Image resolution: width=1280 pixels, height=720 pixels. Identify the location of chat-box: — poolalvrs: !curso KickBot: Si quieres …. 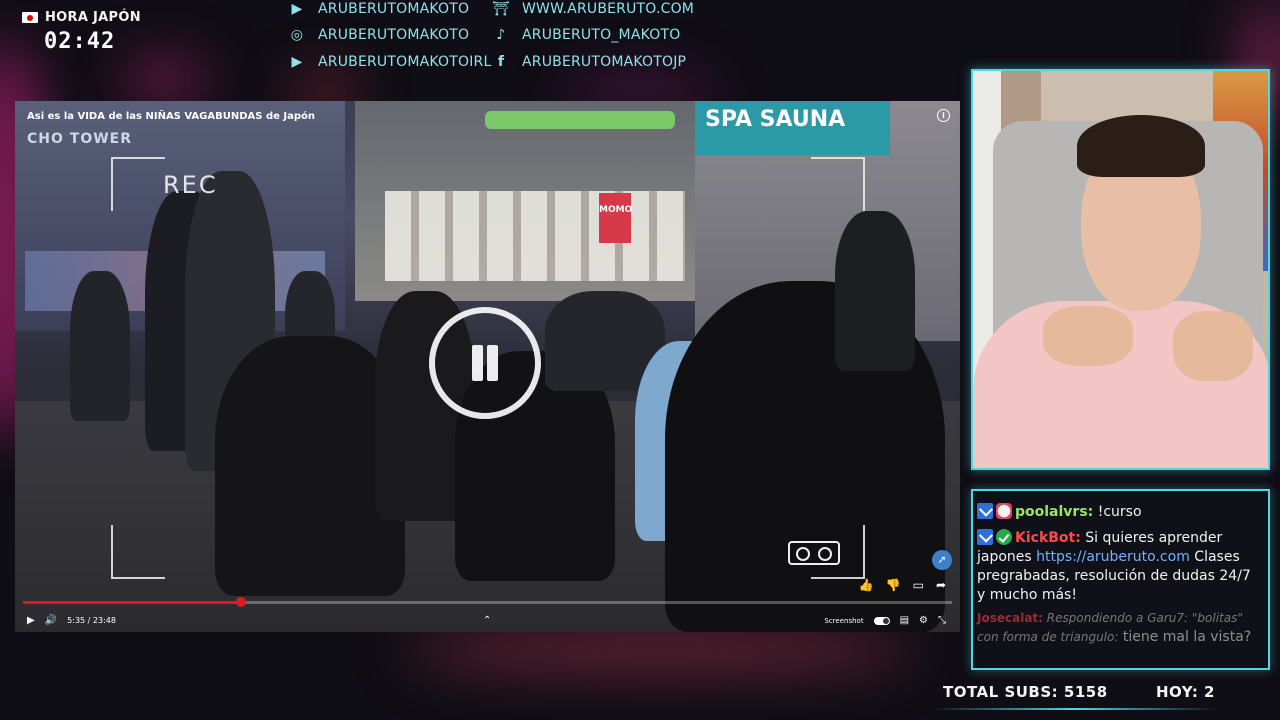
(1120, 579).